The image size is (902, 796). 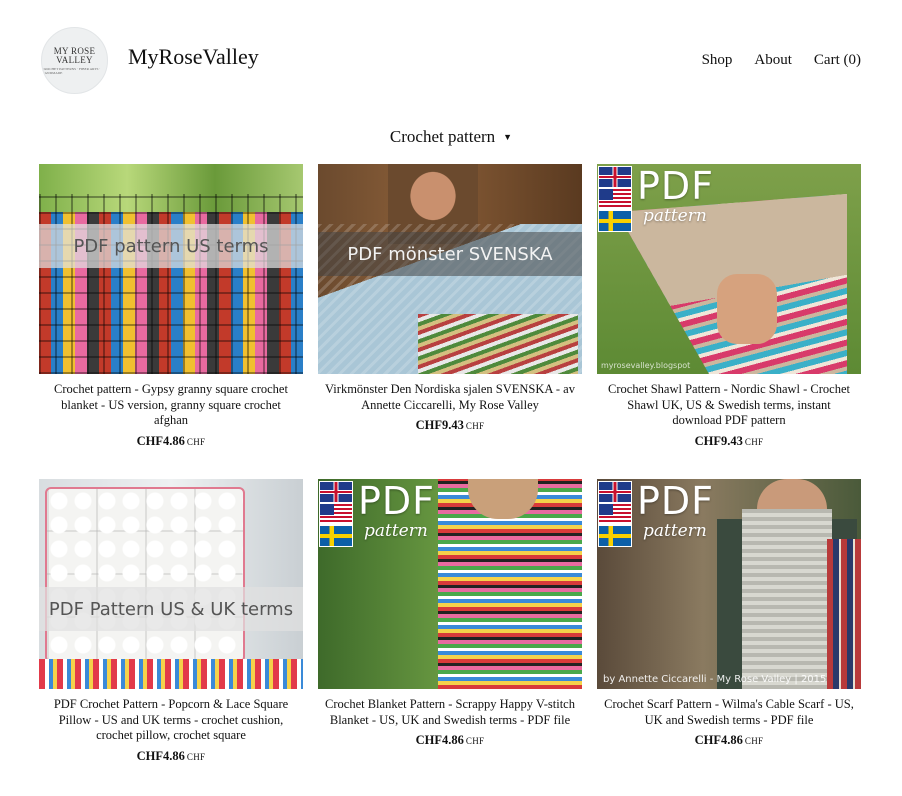 What do you see at coordinates (646, 365) in the screenshot?
I see `image-watermark: myrosevalley.blogspot` at bounding box center [646, 365].